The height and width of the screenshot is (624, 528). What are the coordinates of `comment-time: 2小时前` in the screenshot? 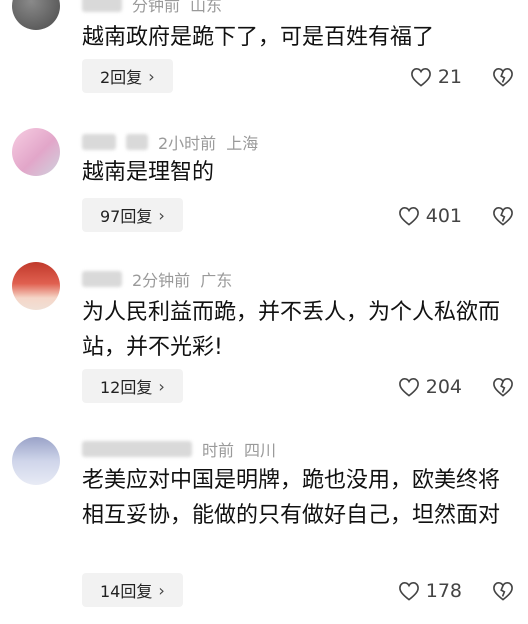 It's located at (187, 143).